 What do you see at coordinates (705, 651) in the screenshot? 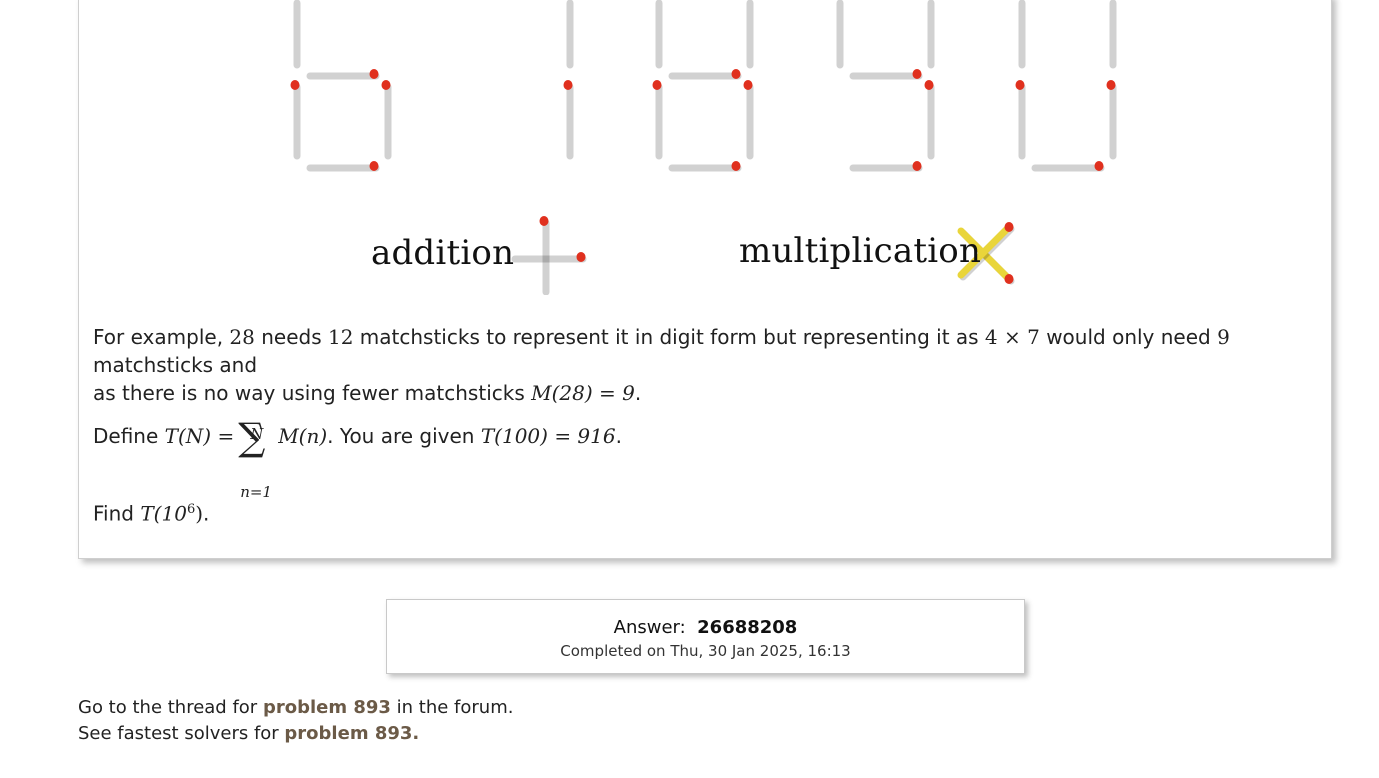
I see `completed-date: Completed on Thu, 30 Jan 2025, 16:13` at bounding box center [705, 651].